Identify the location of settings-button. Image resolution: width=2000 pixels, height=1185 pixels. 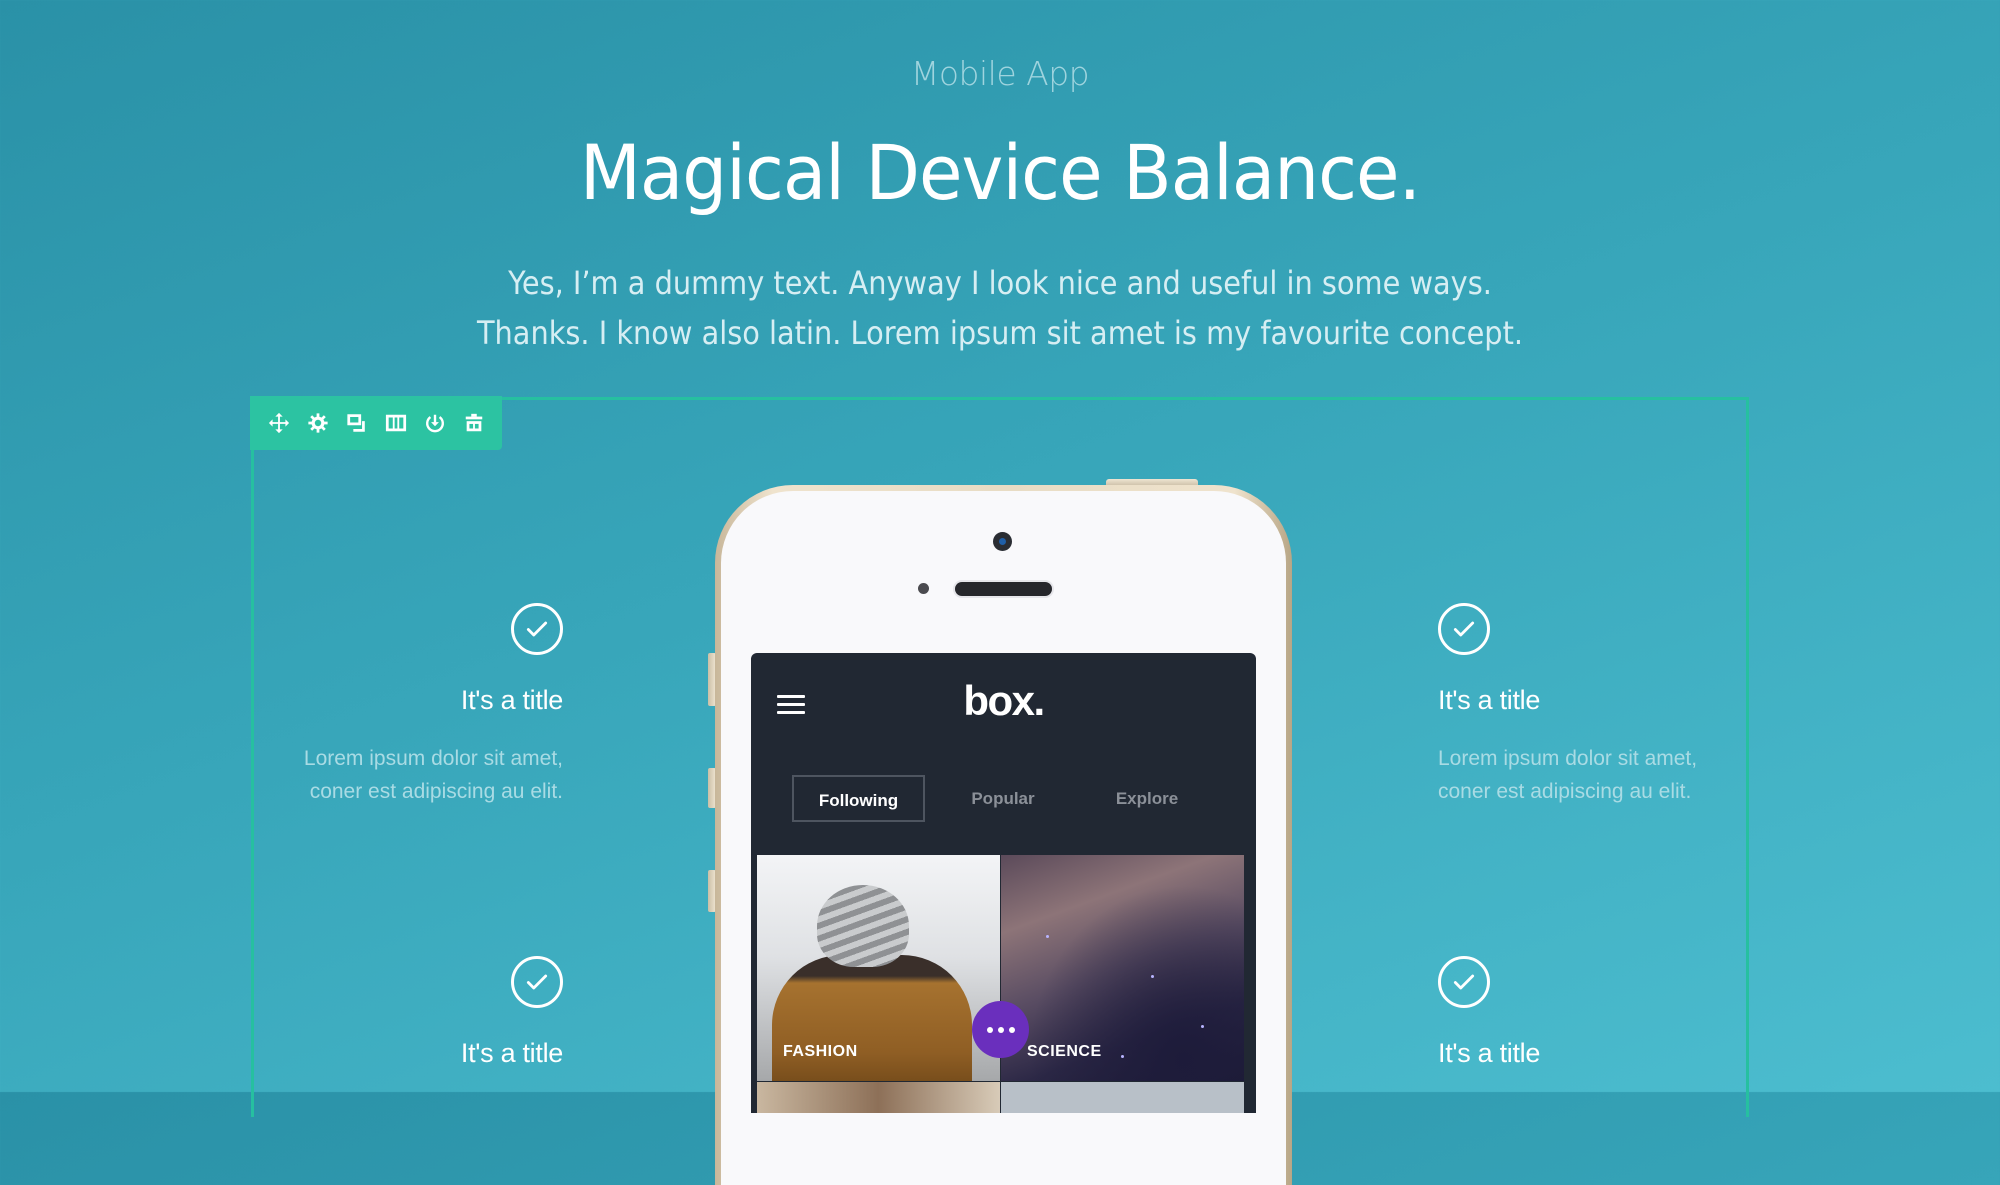
(317, 423).